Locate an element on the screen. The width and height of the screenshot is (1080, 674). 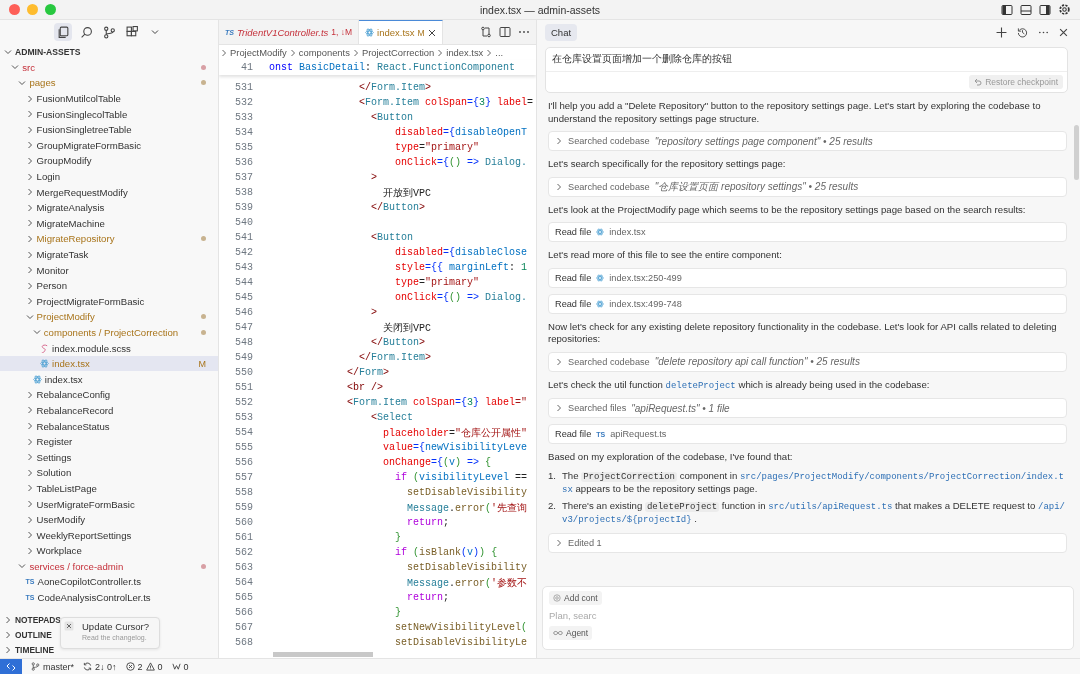
list-item-text: The ProjectCorrection component in src/pages/ProjectModify/components/ProjectCorrection/index.tsx appears to be the repository settings page. is located at coordinates (814, 483).